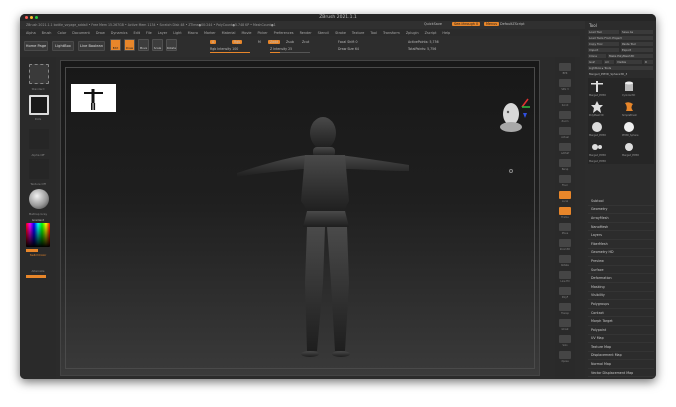 Image resolution: width=676 pixels, height=407 pixels. Describe the element at coordinates (348, 42) in the screenshot. I see `focal-shift-slider: Focal Shift 0` at that location.